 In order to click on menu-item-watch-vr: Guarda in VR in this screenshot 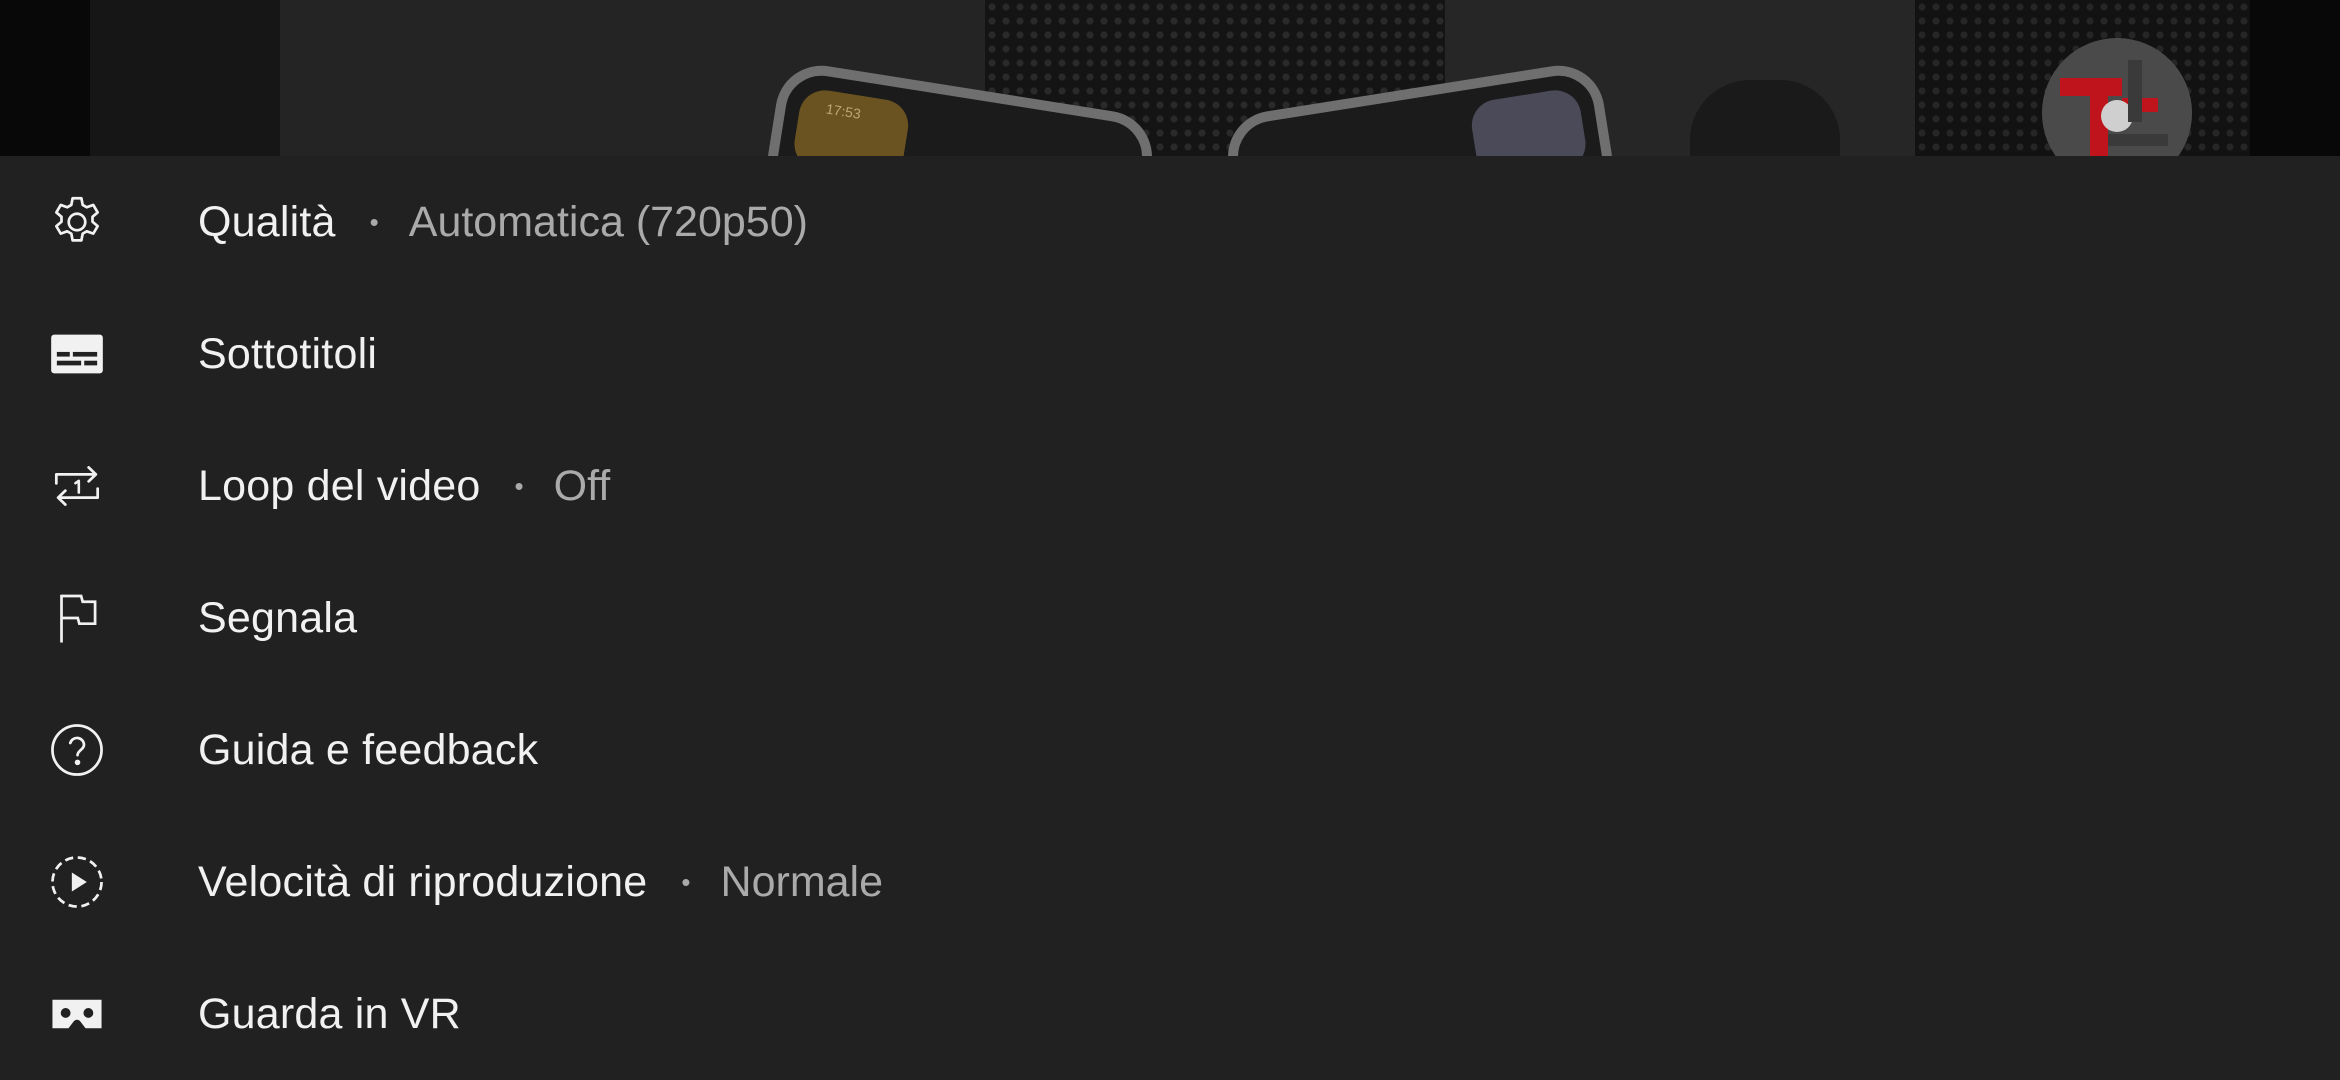, I will do `click(1170, 1014)`.